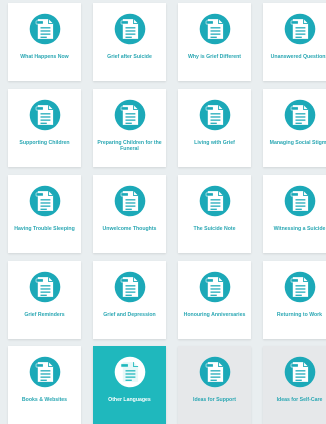  I want to click on resource-tile-preparing-children-for-the-funeral: Preparing Children for the Funeral, so click(129, 128).